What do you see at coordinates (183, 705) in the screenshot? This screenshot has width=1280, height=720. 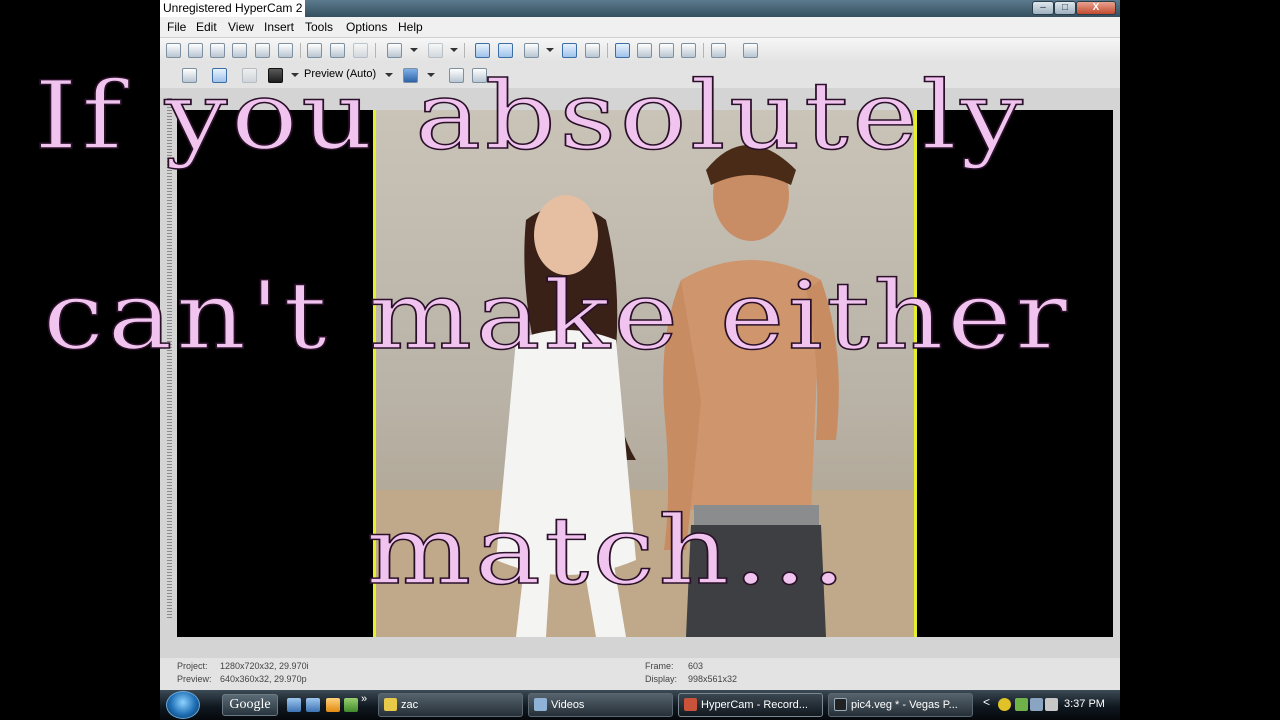 I see `start-button` at bounding box center [183, 705].